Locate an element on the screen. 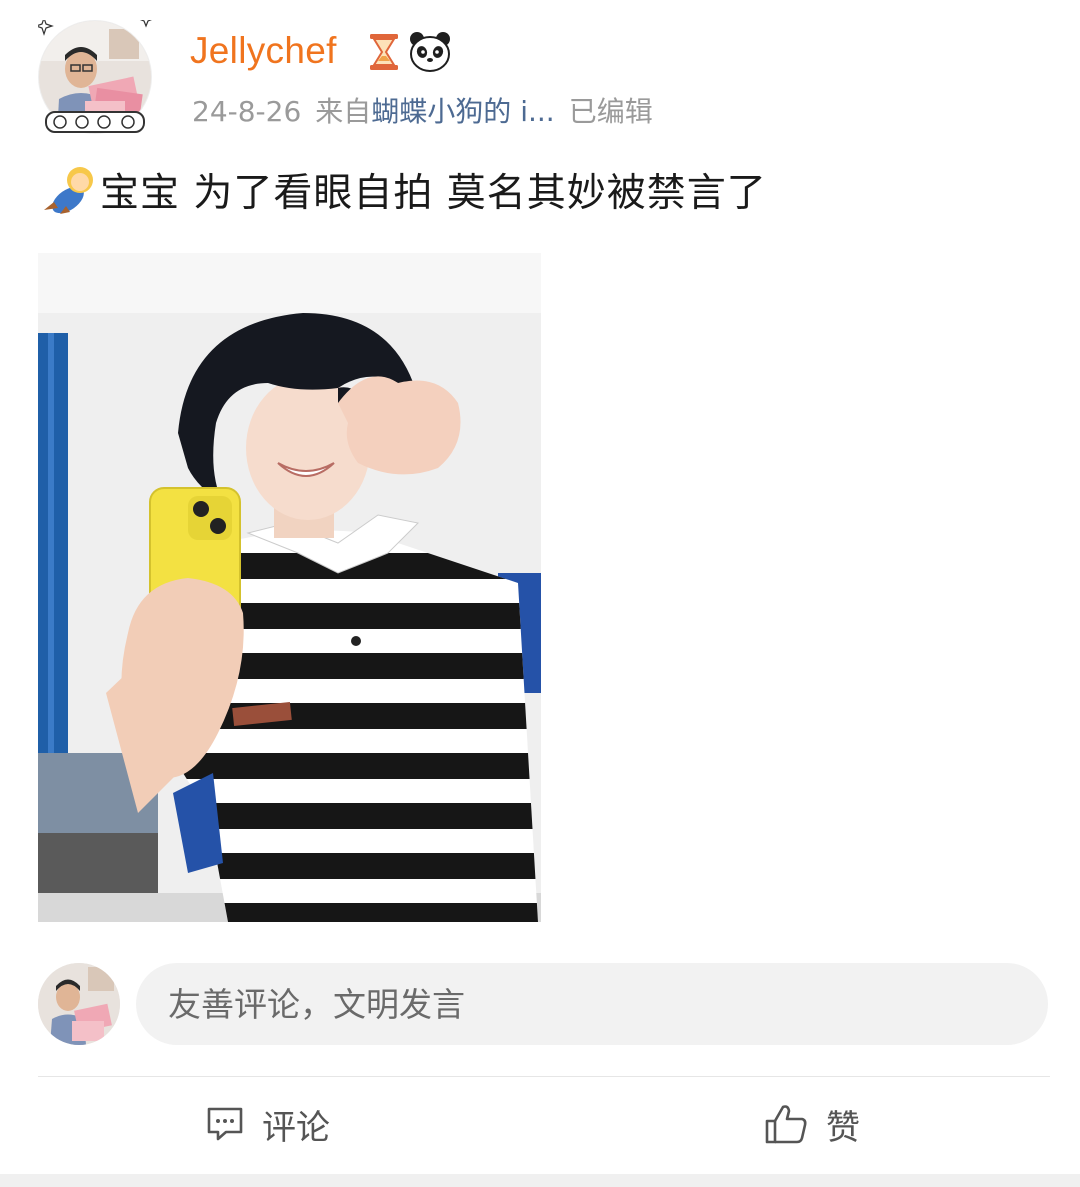 The image size is (1080, 1187). edited-label: 已编辑 is located at coordinates (611, 111).